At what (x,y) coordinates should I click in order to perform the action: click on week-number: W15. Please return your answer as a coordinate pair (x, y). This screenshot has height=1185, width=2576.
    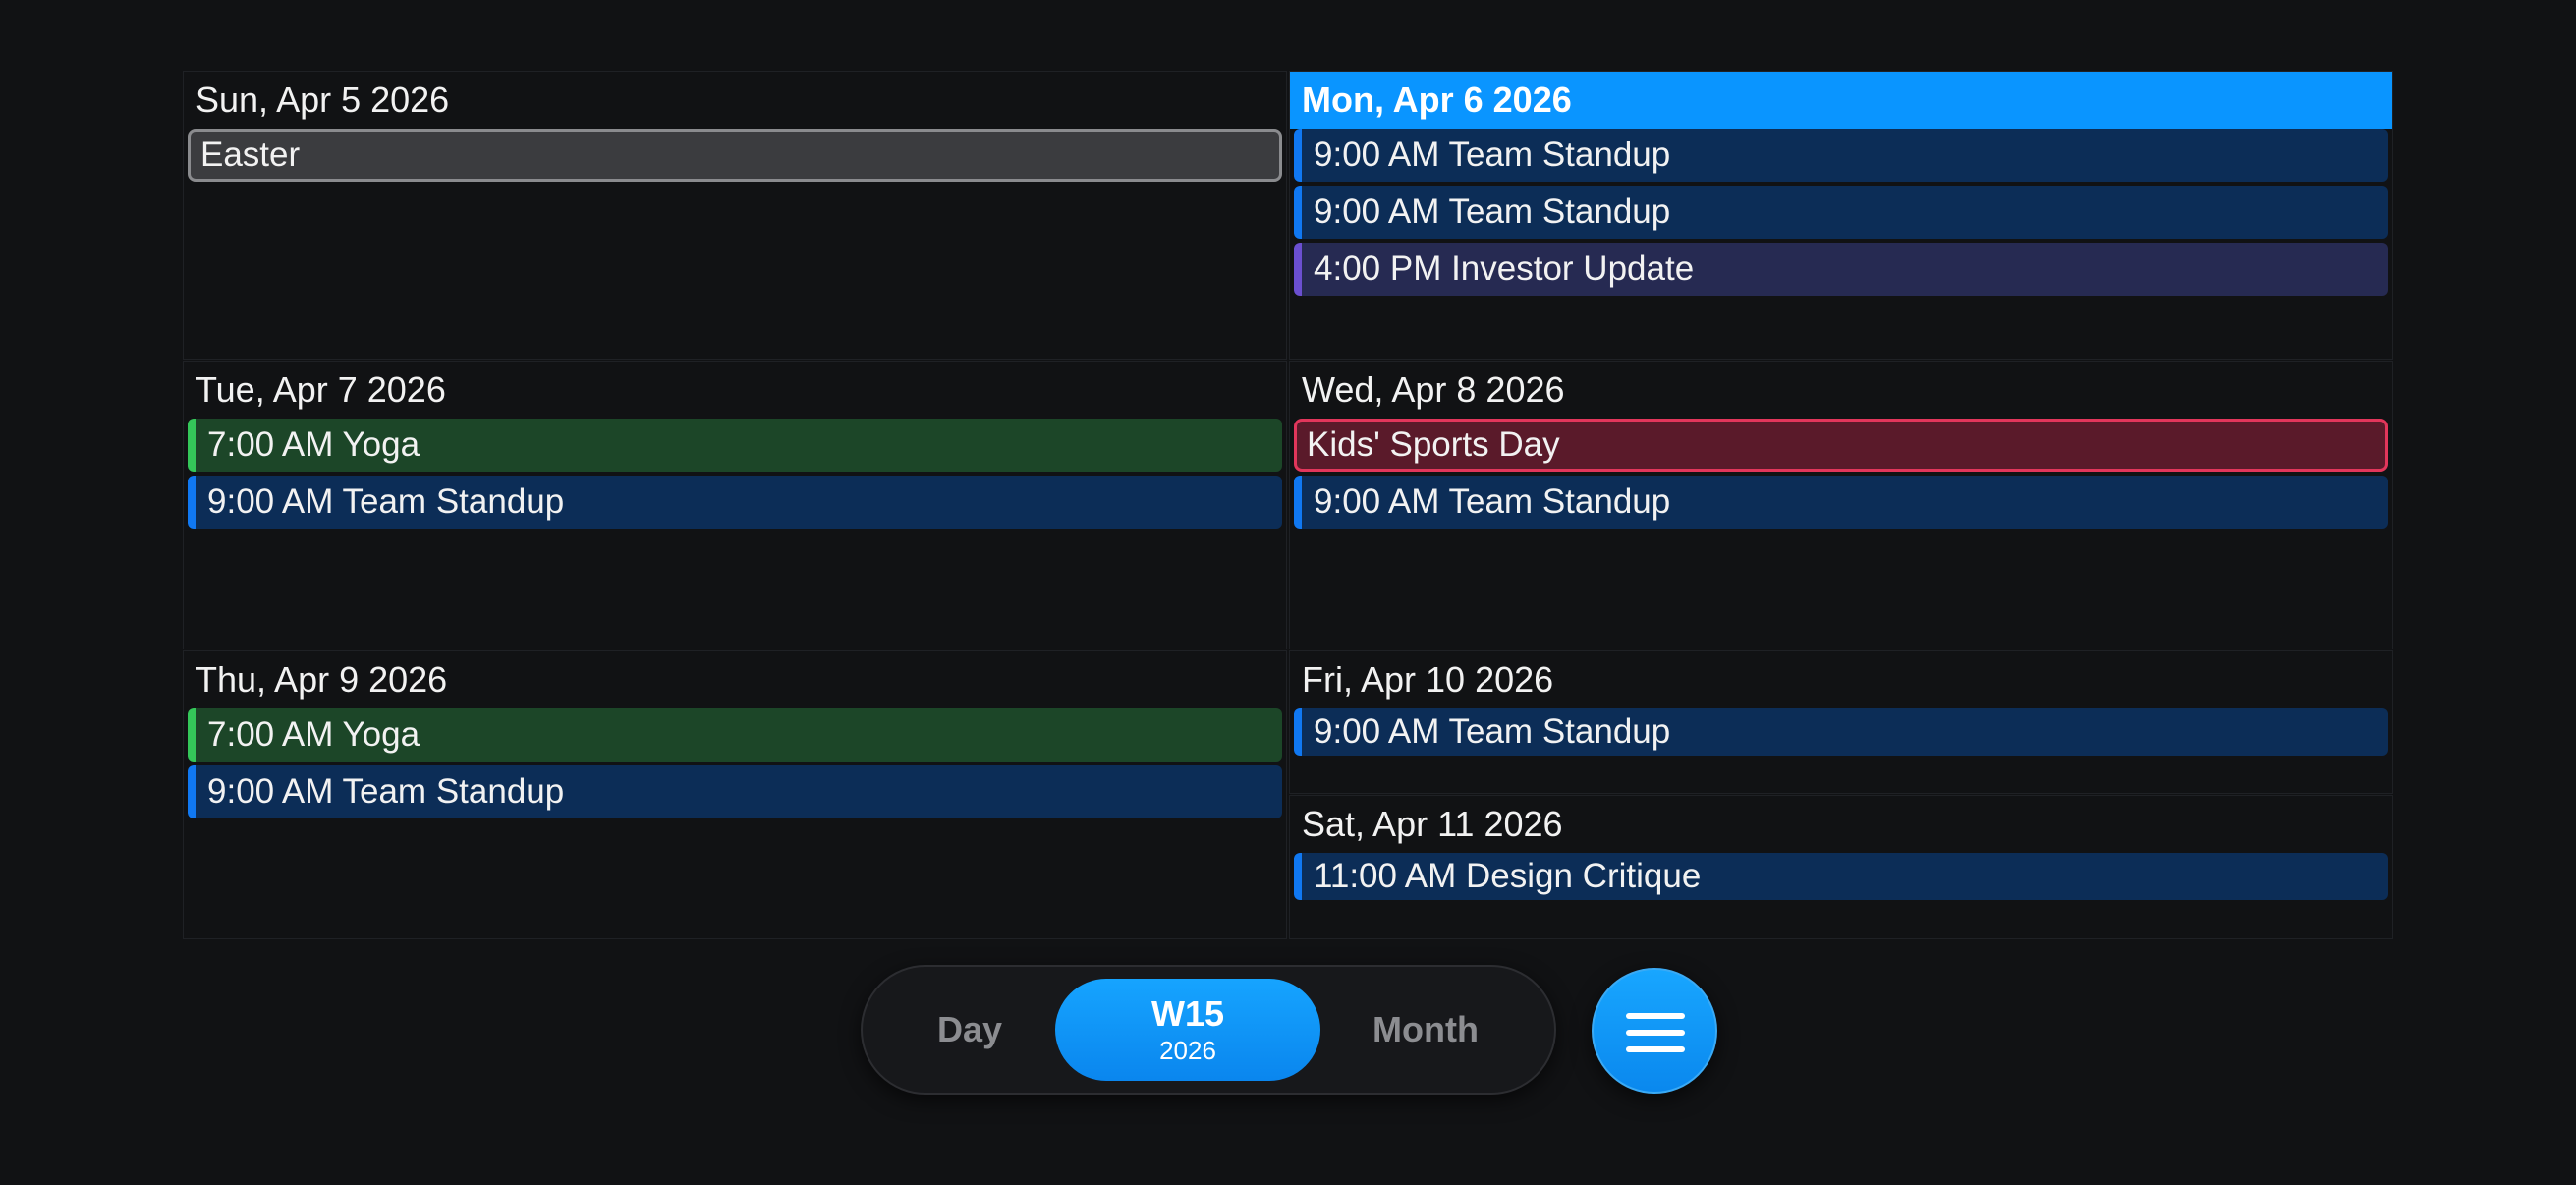
    Looking at the image, I should click on (1187, 1014).